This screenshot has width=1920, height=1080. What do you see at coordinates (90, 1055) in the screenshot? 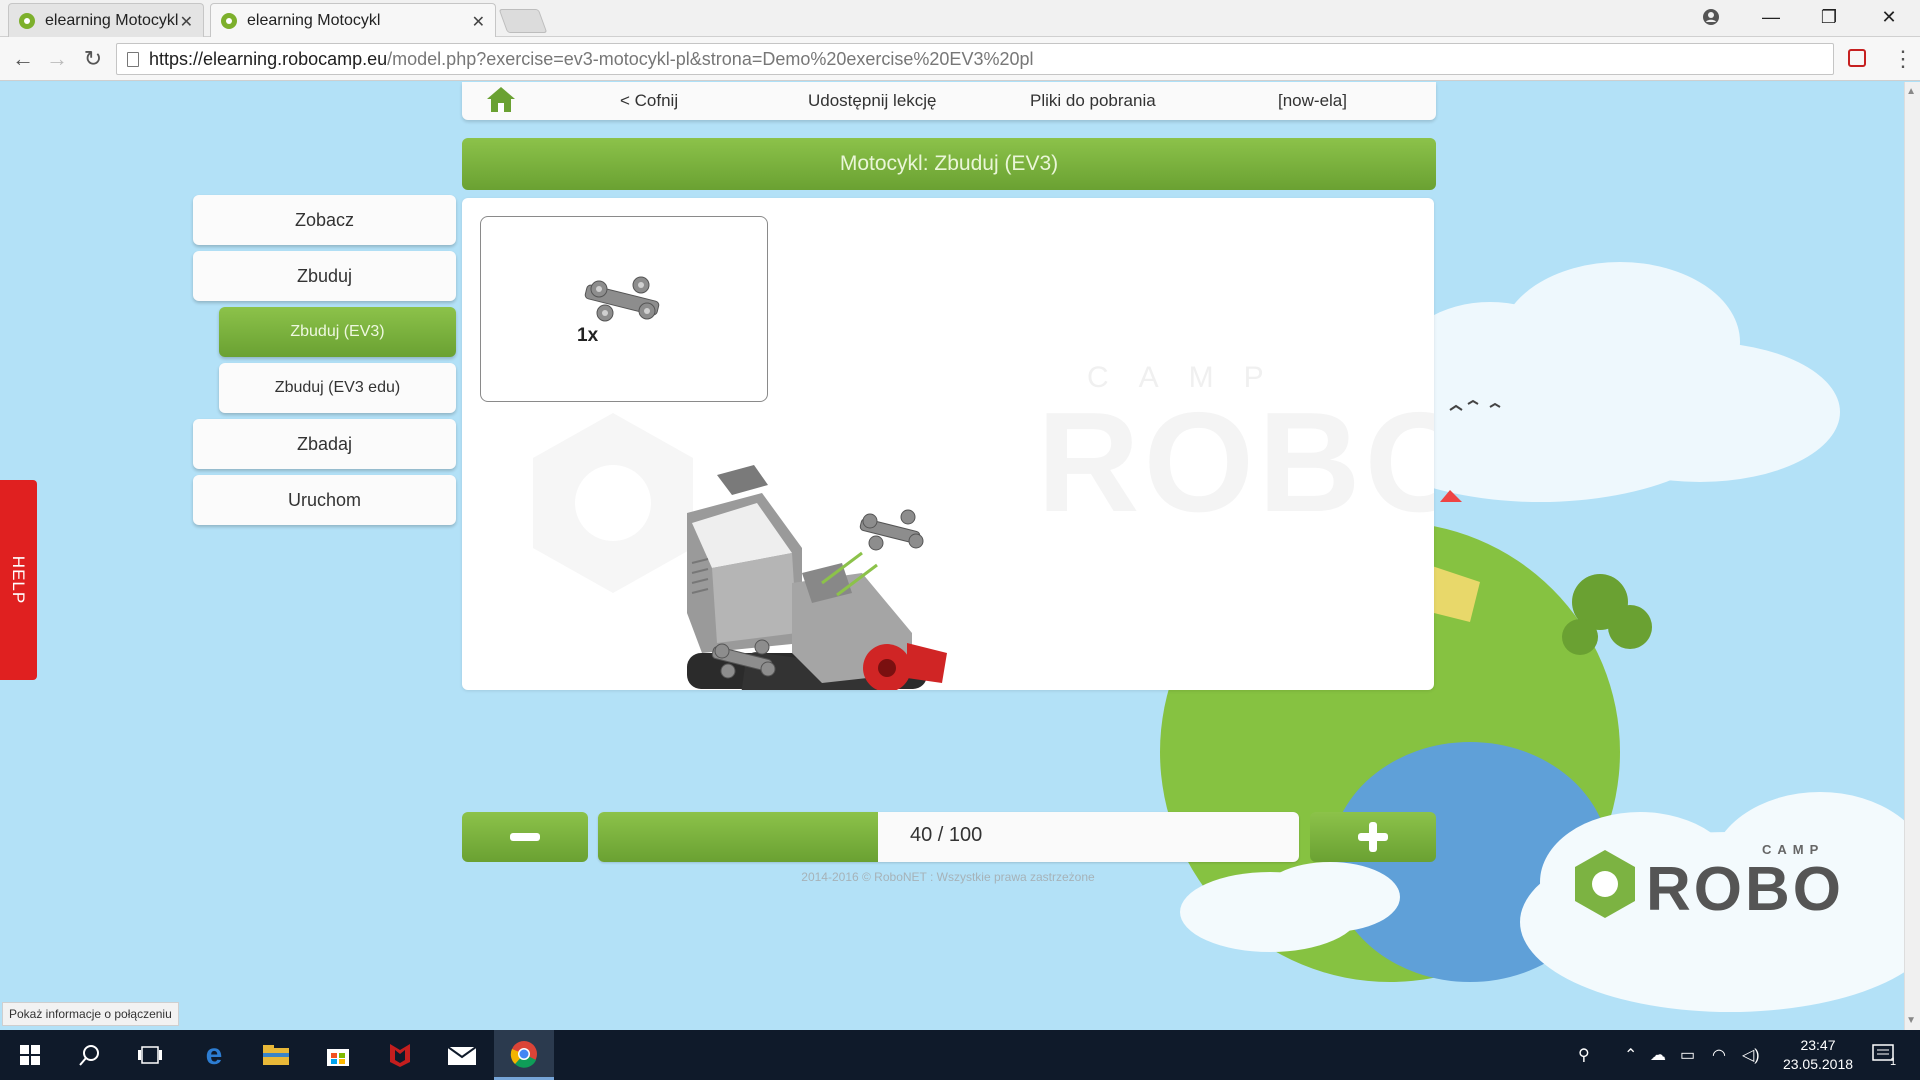
I see `search-icon` at bounding box center [90, 1055].